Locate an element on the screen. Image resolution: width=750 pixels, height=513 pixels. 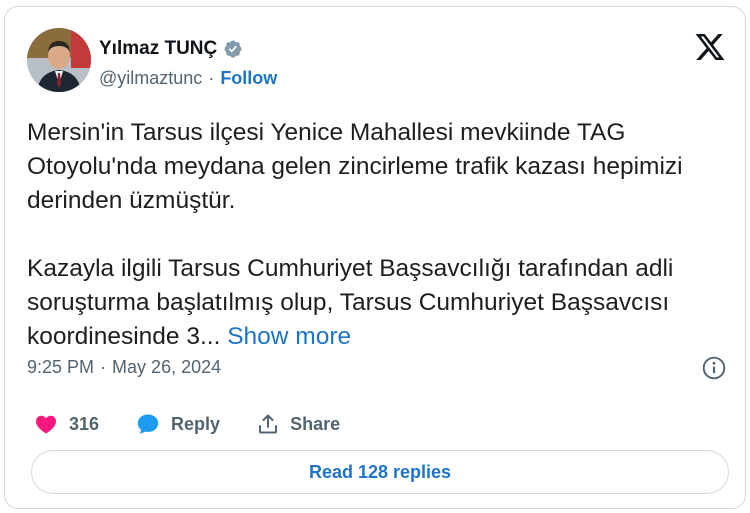
like-count: 316 is located at coordinates (84, 423).